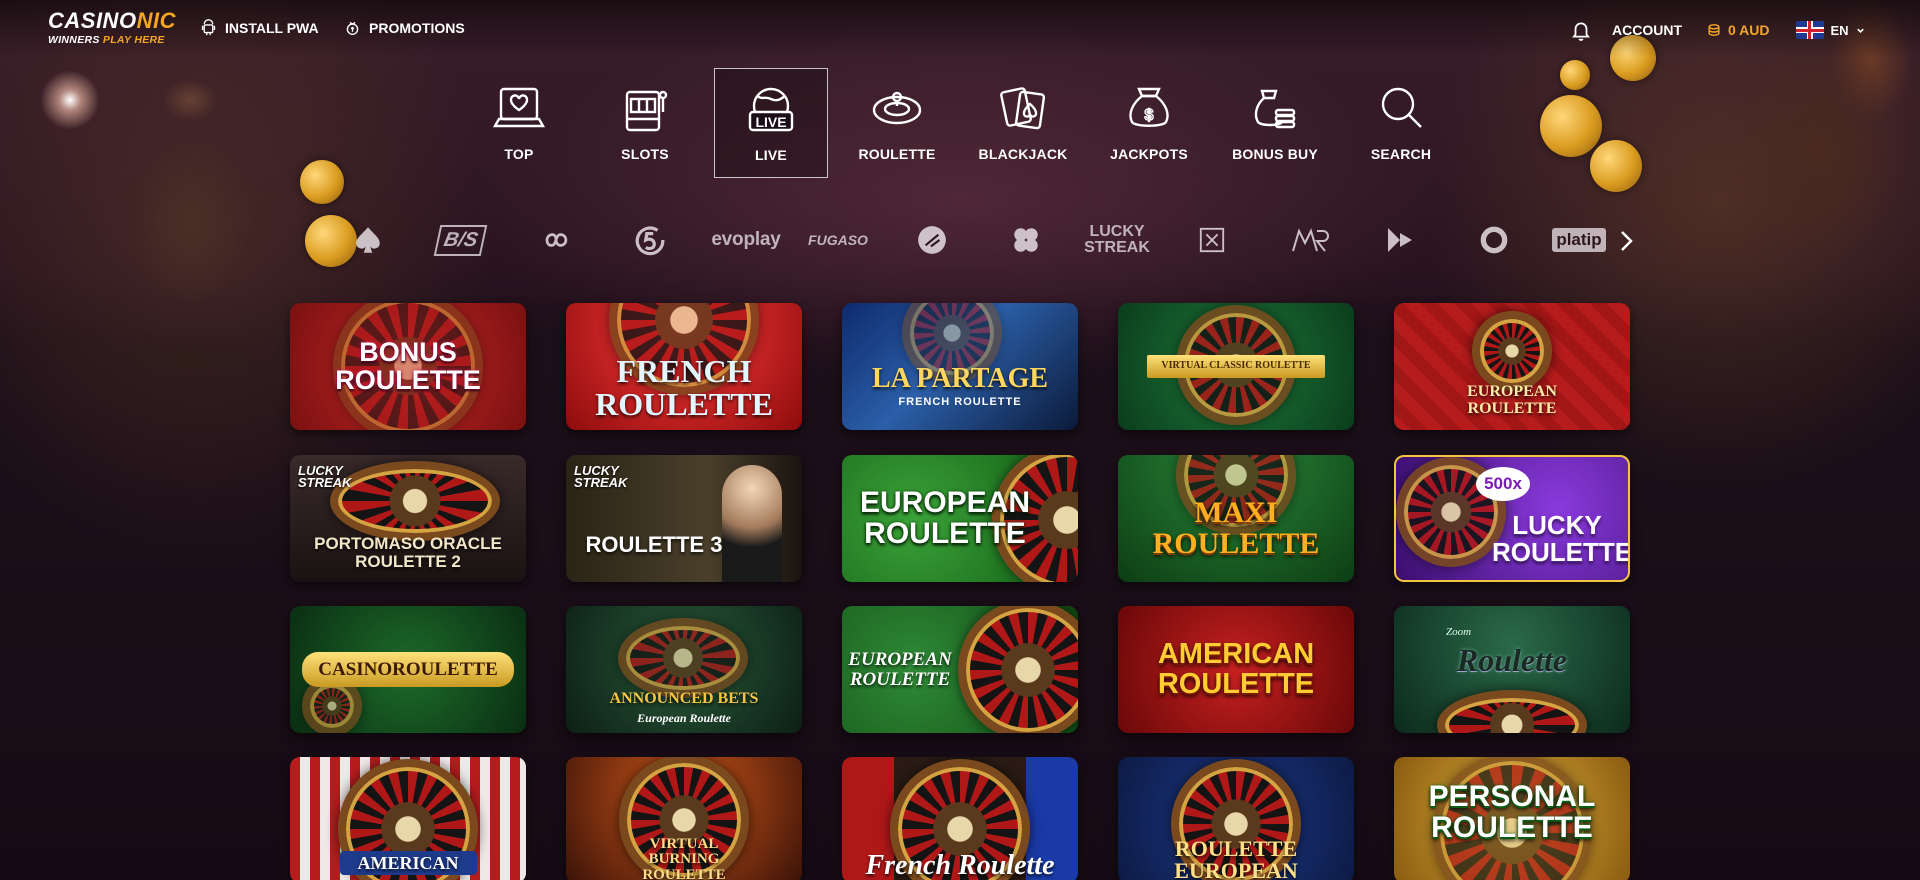 The image size is (1920, 880). I want to click on laptop-heart-icon, so click(519, 107).